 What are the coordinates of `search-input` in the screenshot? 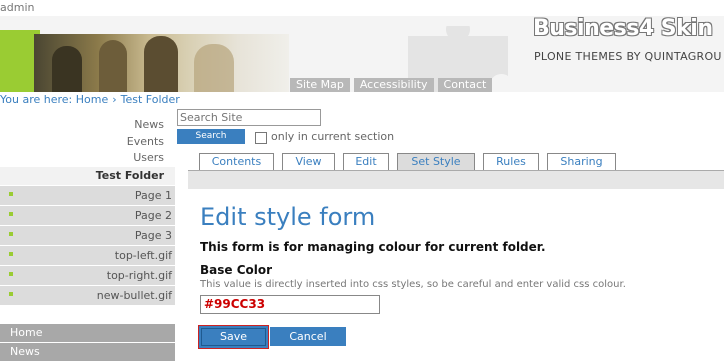 It's located at (249, 117).